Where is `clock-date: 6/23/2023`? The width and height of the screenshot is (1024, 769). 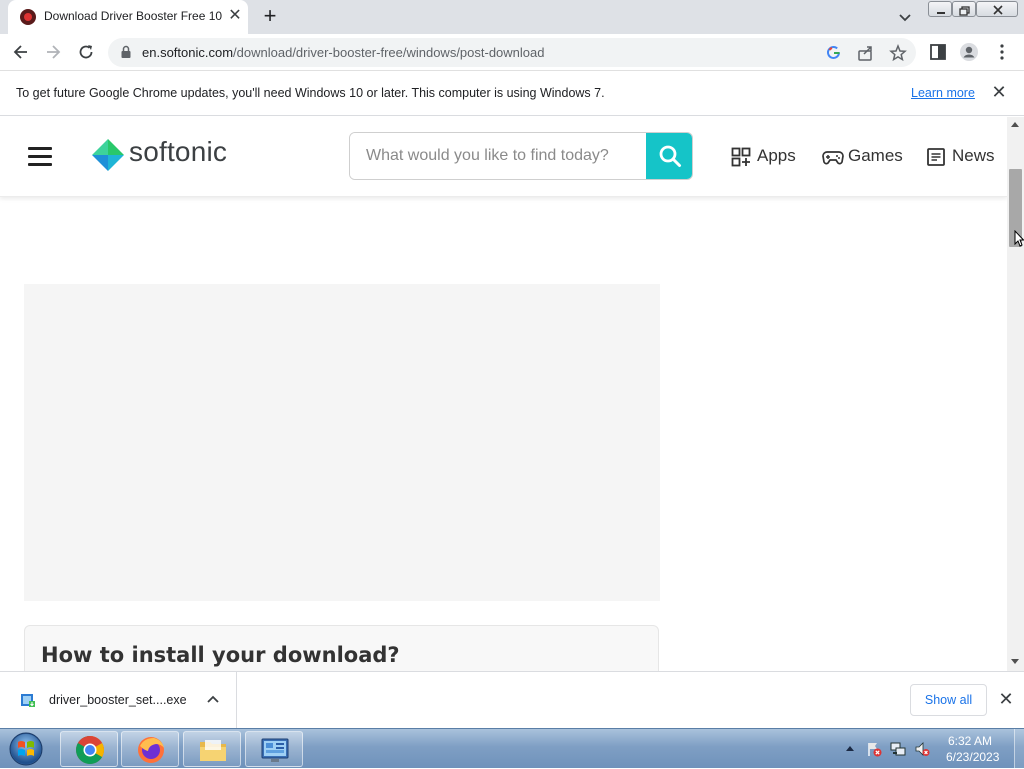
clock-date: 6/23/2023 is located at coordinates (972, 757).